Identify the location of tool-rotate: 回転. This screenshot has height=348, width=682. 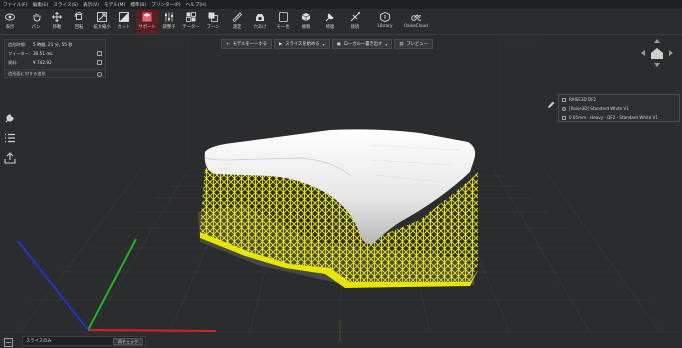
(79, 22).